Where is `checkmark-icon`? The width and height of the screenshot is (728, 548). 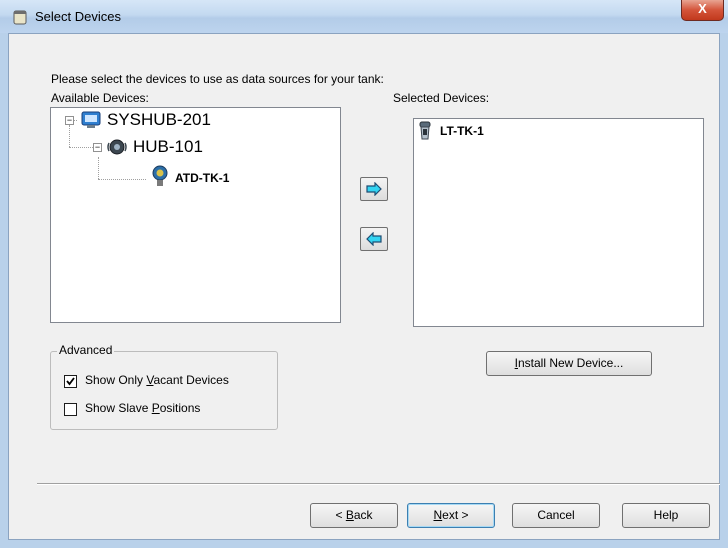
checkmark-icon is located at coordinates (70, 381).